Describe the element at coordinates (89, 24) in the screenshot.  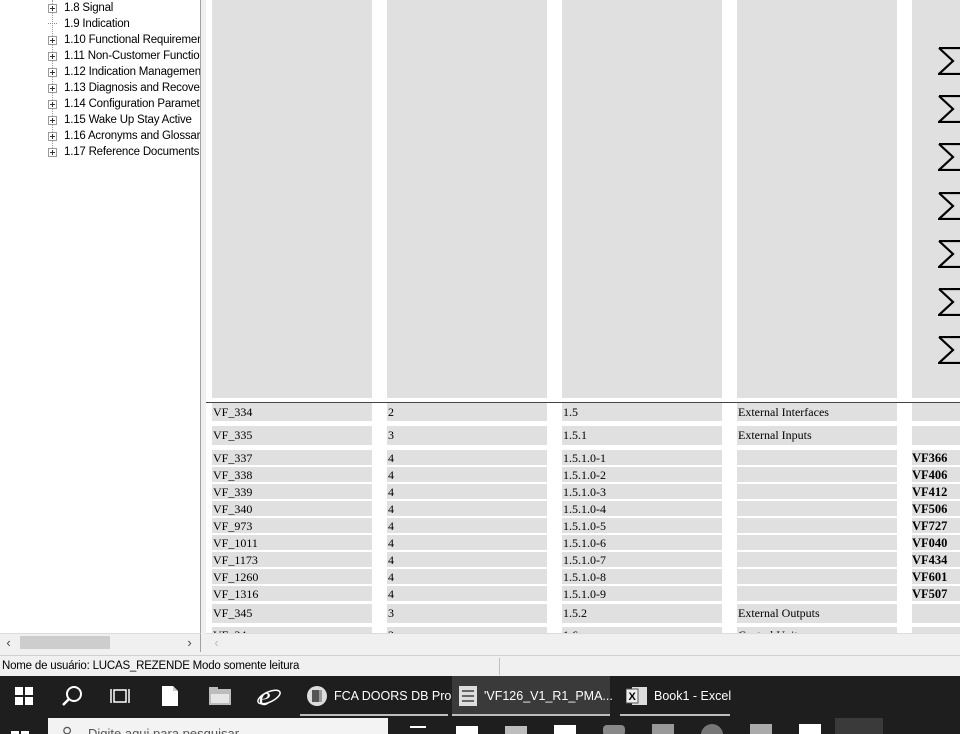
I see `tree-item: 1.9 Indication` at that location.